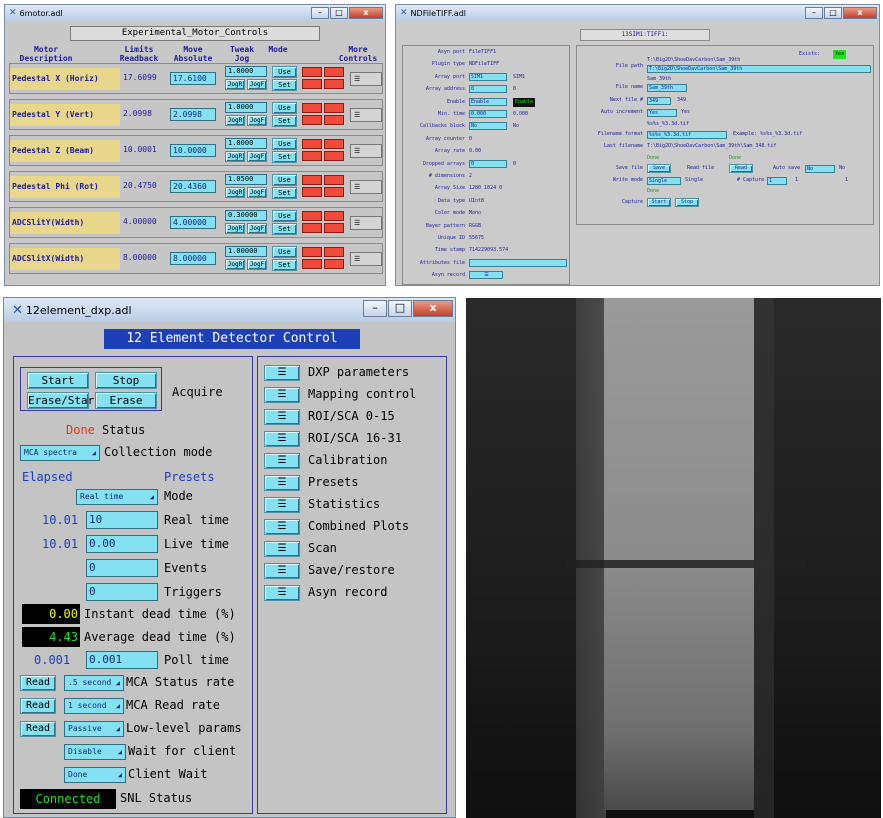 The image size is (883, 818). I want to click on triggers-input: 0, so click(122, 592).